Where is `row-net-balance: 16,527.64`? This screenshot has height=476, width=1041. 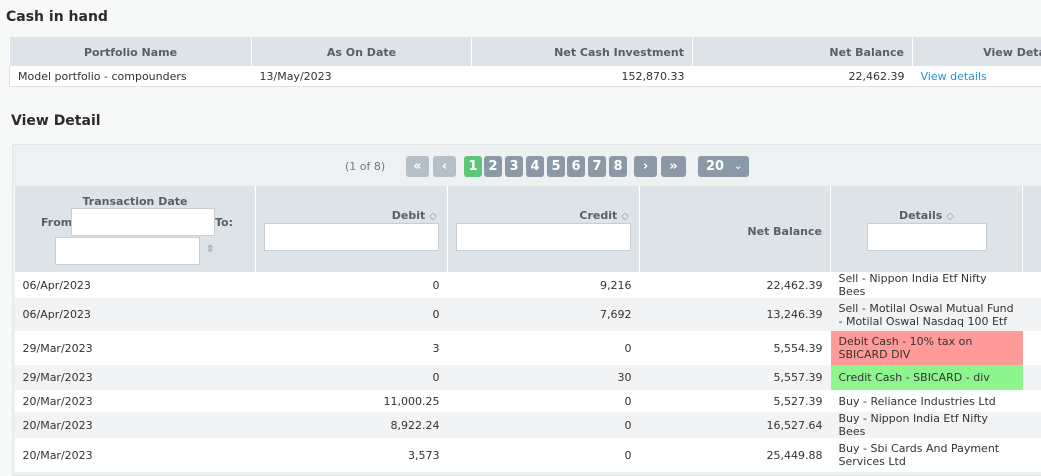
row-net-balance: 16,527.64 is located at coordinates (735, 425).